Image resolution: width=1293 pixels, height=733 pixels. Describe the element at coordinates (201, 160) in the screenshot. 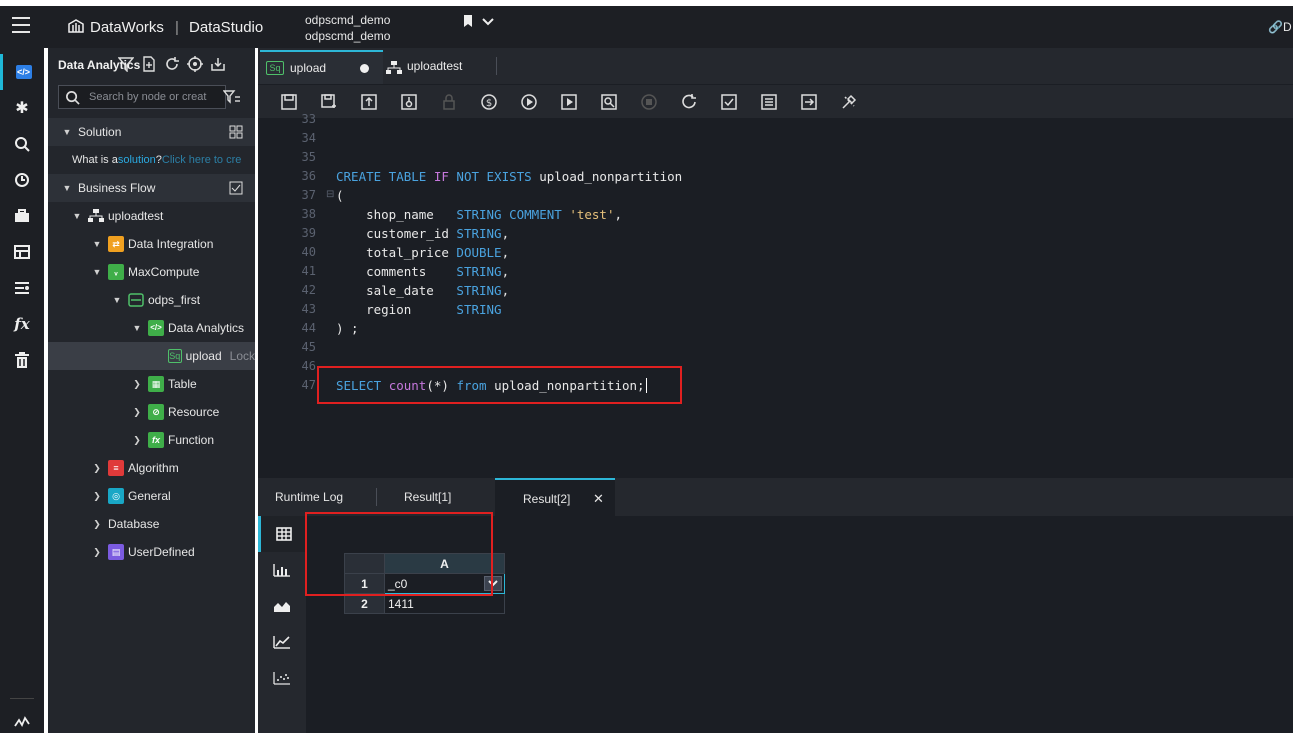

I see `create-solution-link: Click here to cre` at that location.